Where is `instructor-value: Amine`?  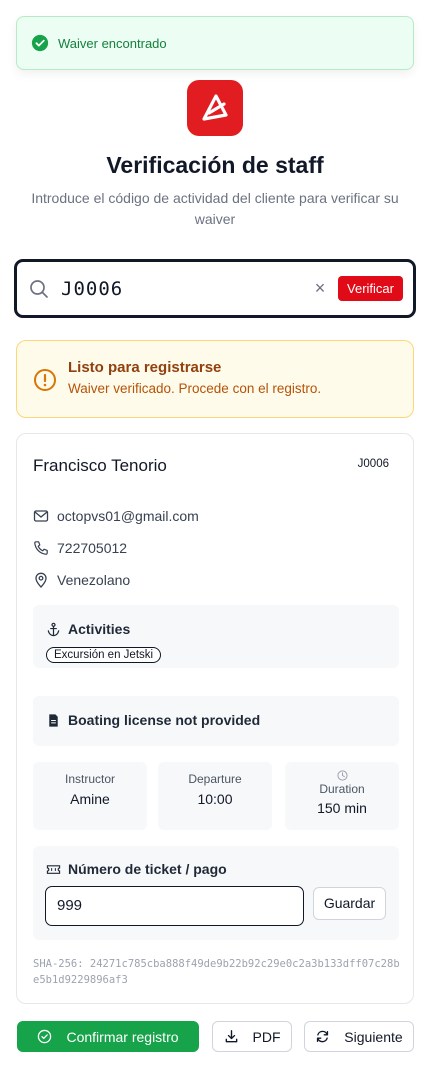 instructor-value: Amine is located at coordinates (90, 799).